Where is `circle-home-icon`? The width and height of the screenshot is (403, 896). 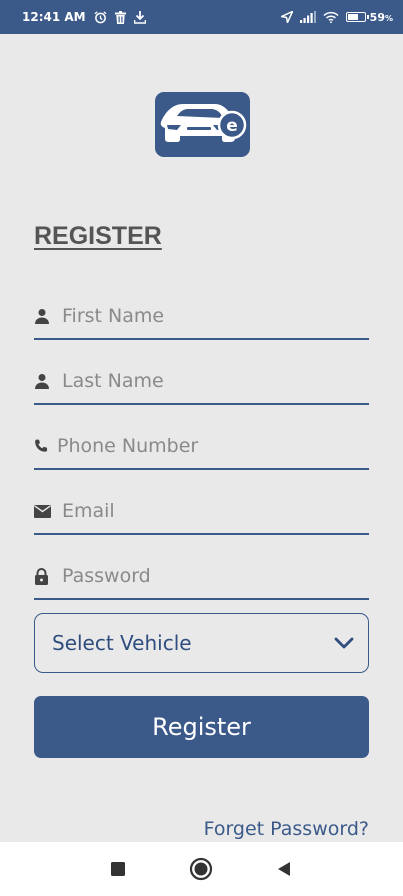 circle-home-icon is located at coordinates (201, 869).